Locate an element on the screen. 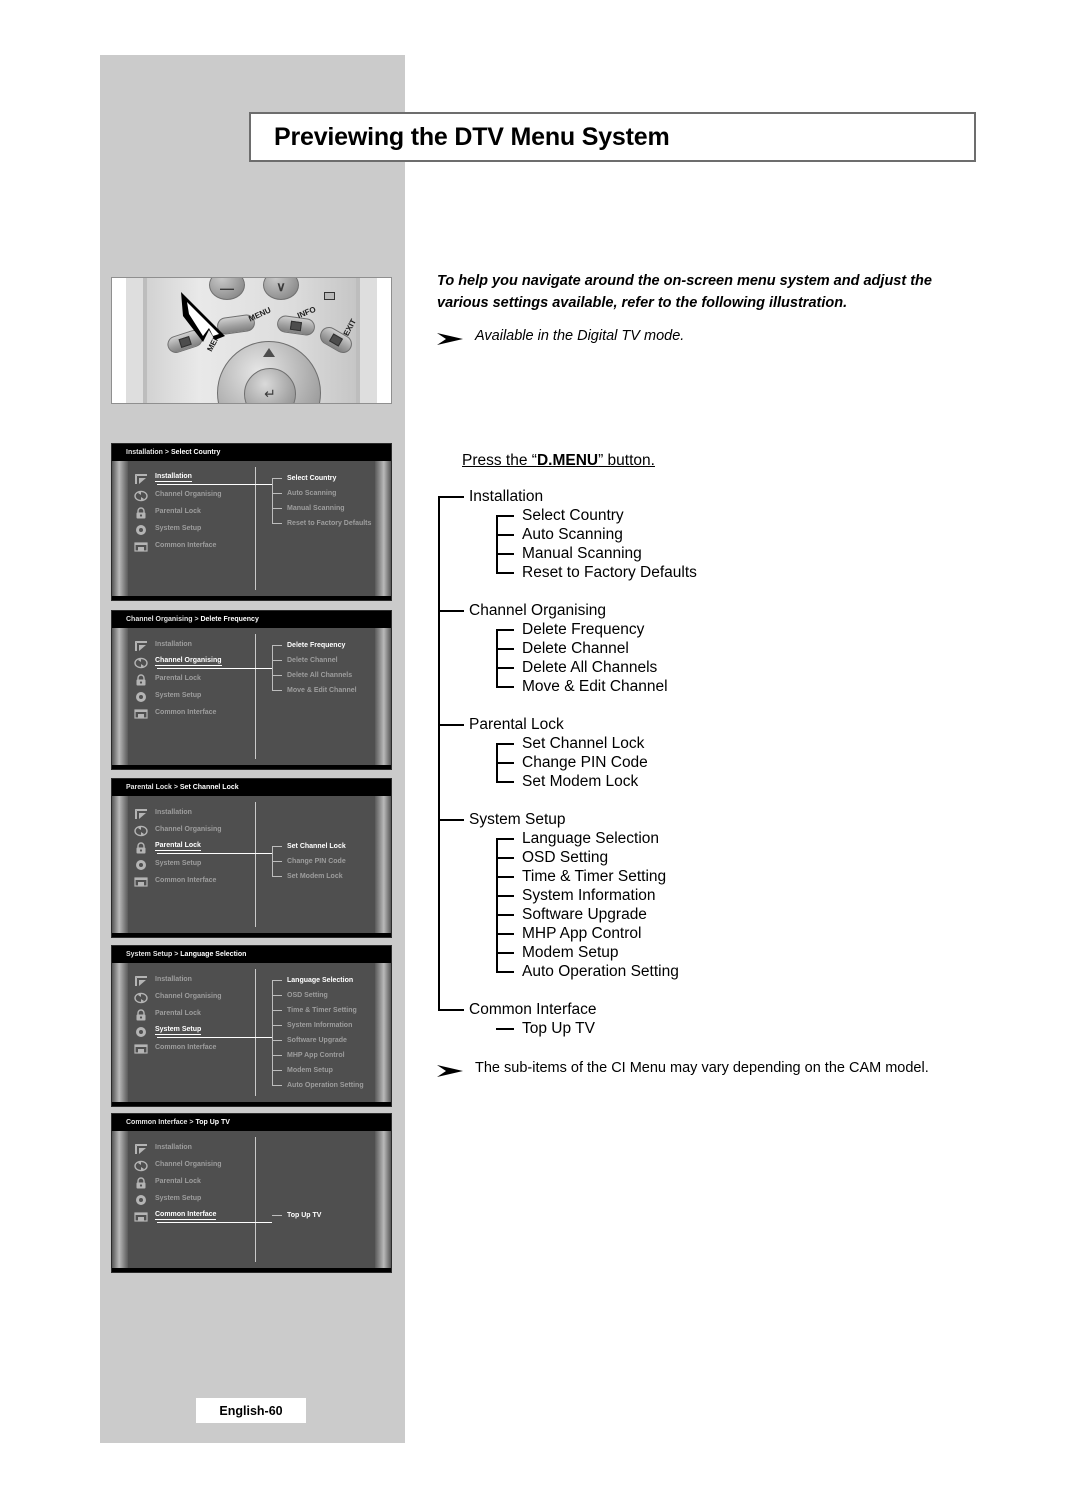  arrow-up-icon is located at coordinates (269, 352).